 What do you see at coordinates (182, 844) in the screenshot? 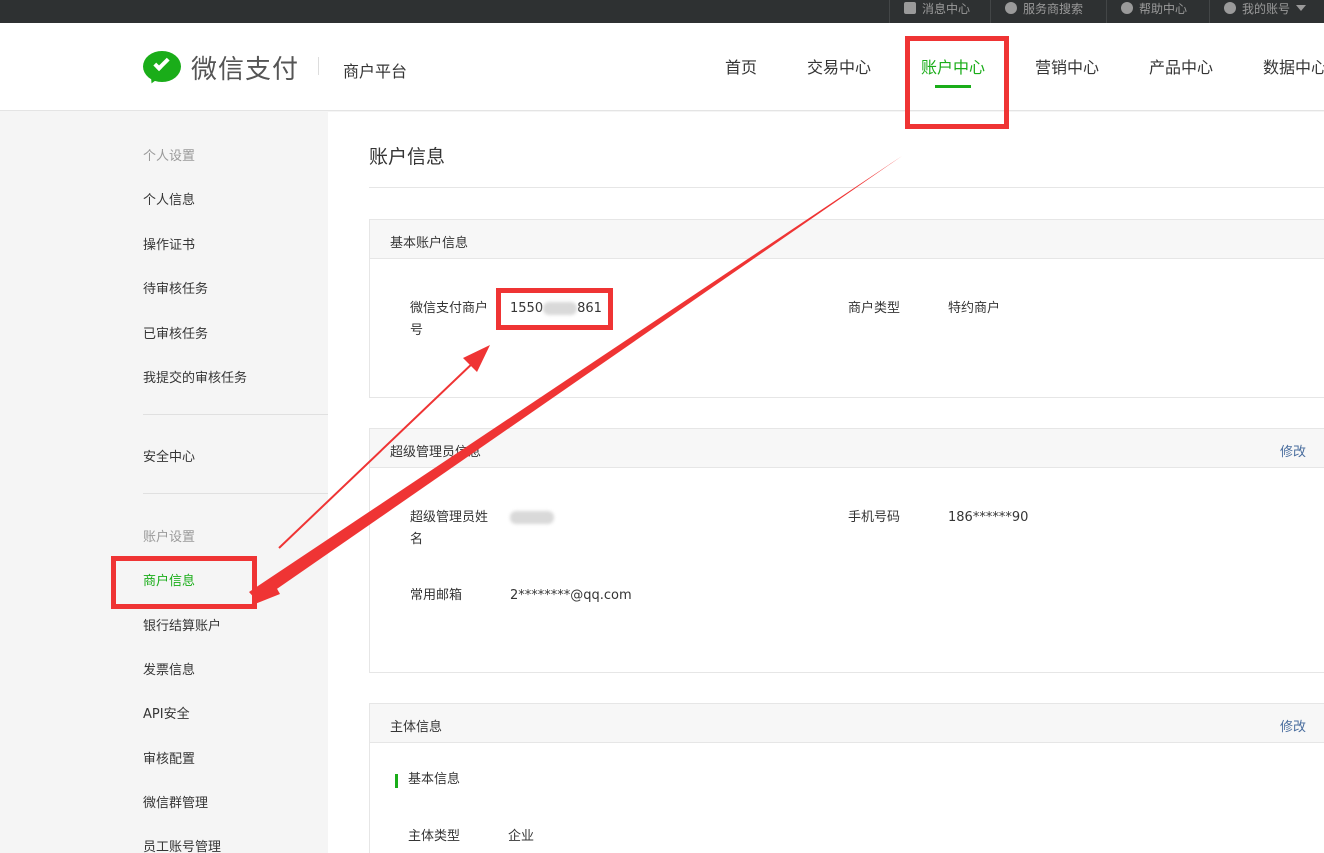
I see `sidebar-item-staff-accounts: 员工账号管理` at bounding box center [182, 844].